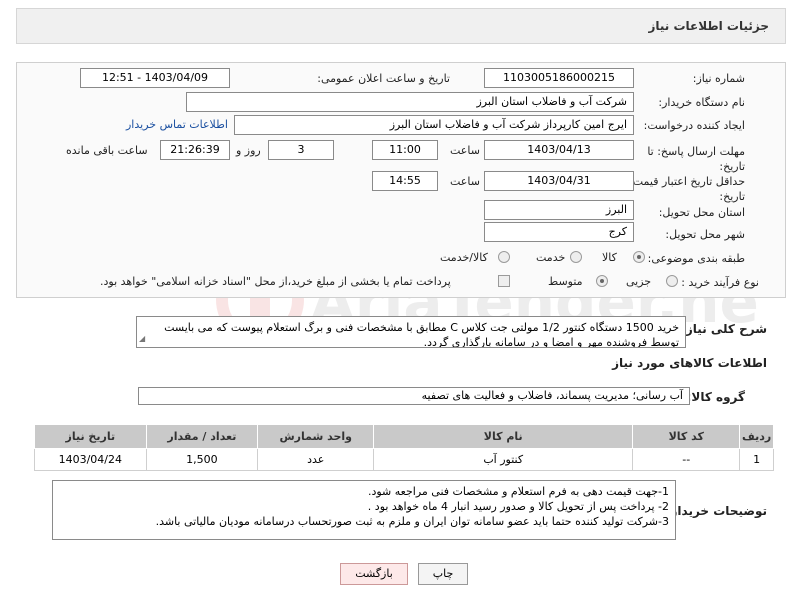 The height and width of the screenshot is (598, 789). I want to click on requester-label: ایجاد کننده درخواست:, so click(694, 125).